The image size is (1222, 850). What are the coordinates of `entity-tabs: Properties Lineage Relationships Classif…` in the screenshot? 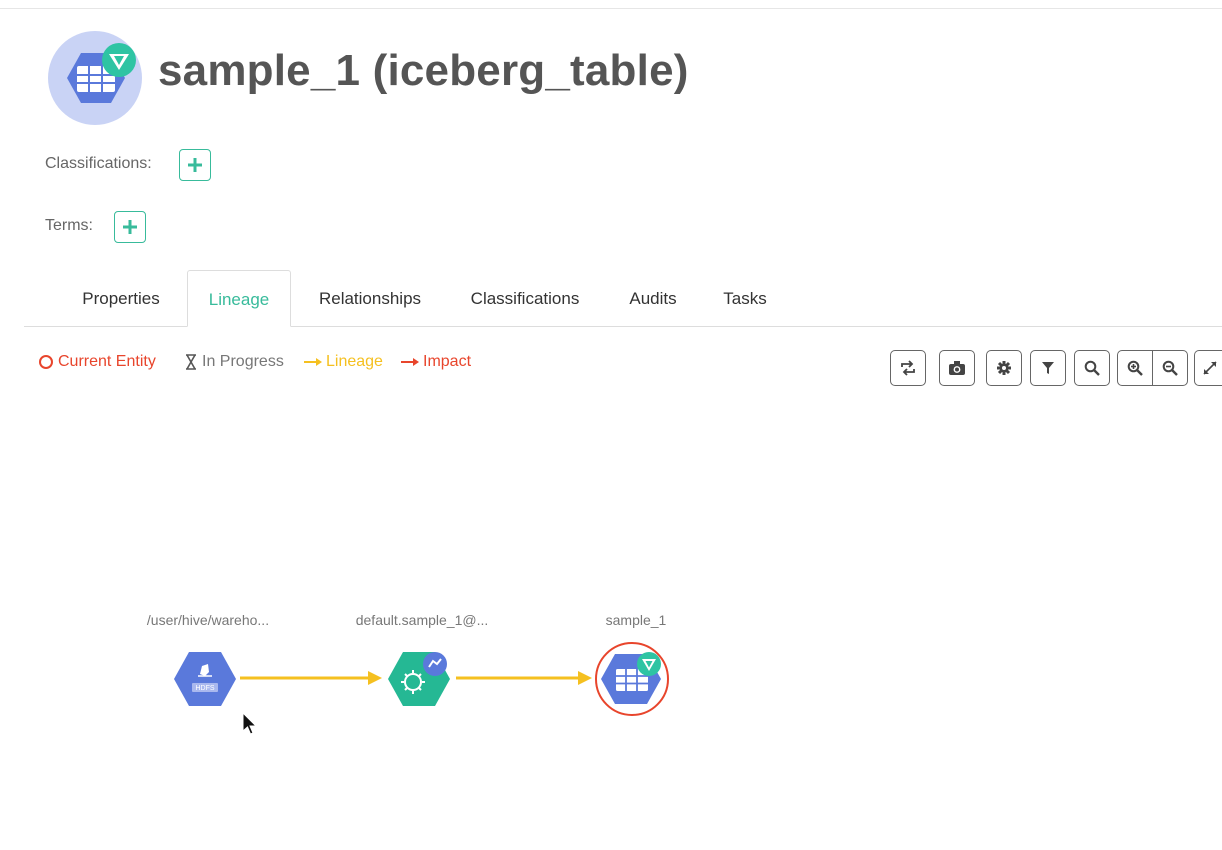 It's located at (623, 298).